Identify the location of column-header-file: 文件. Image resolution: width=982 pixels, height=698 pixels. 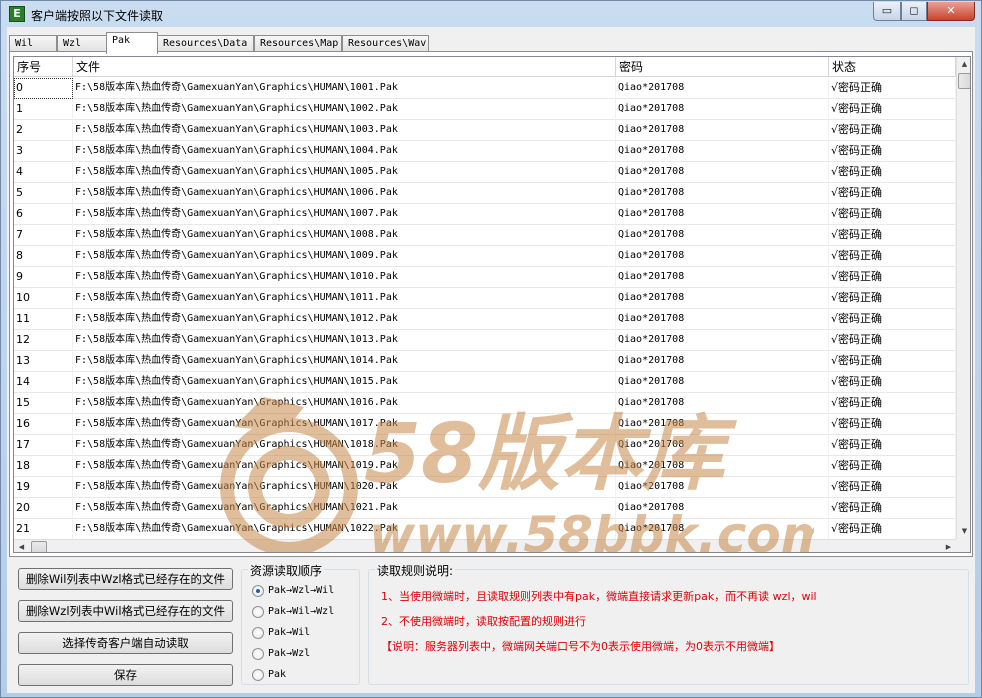
(344, 67).